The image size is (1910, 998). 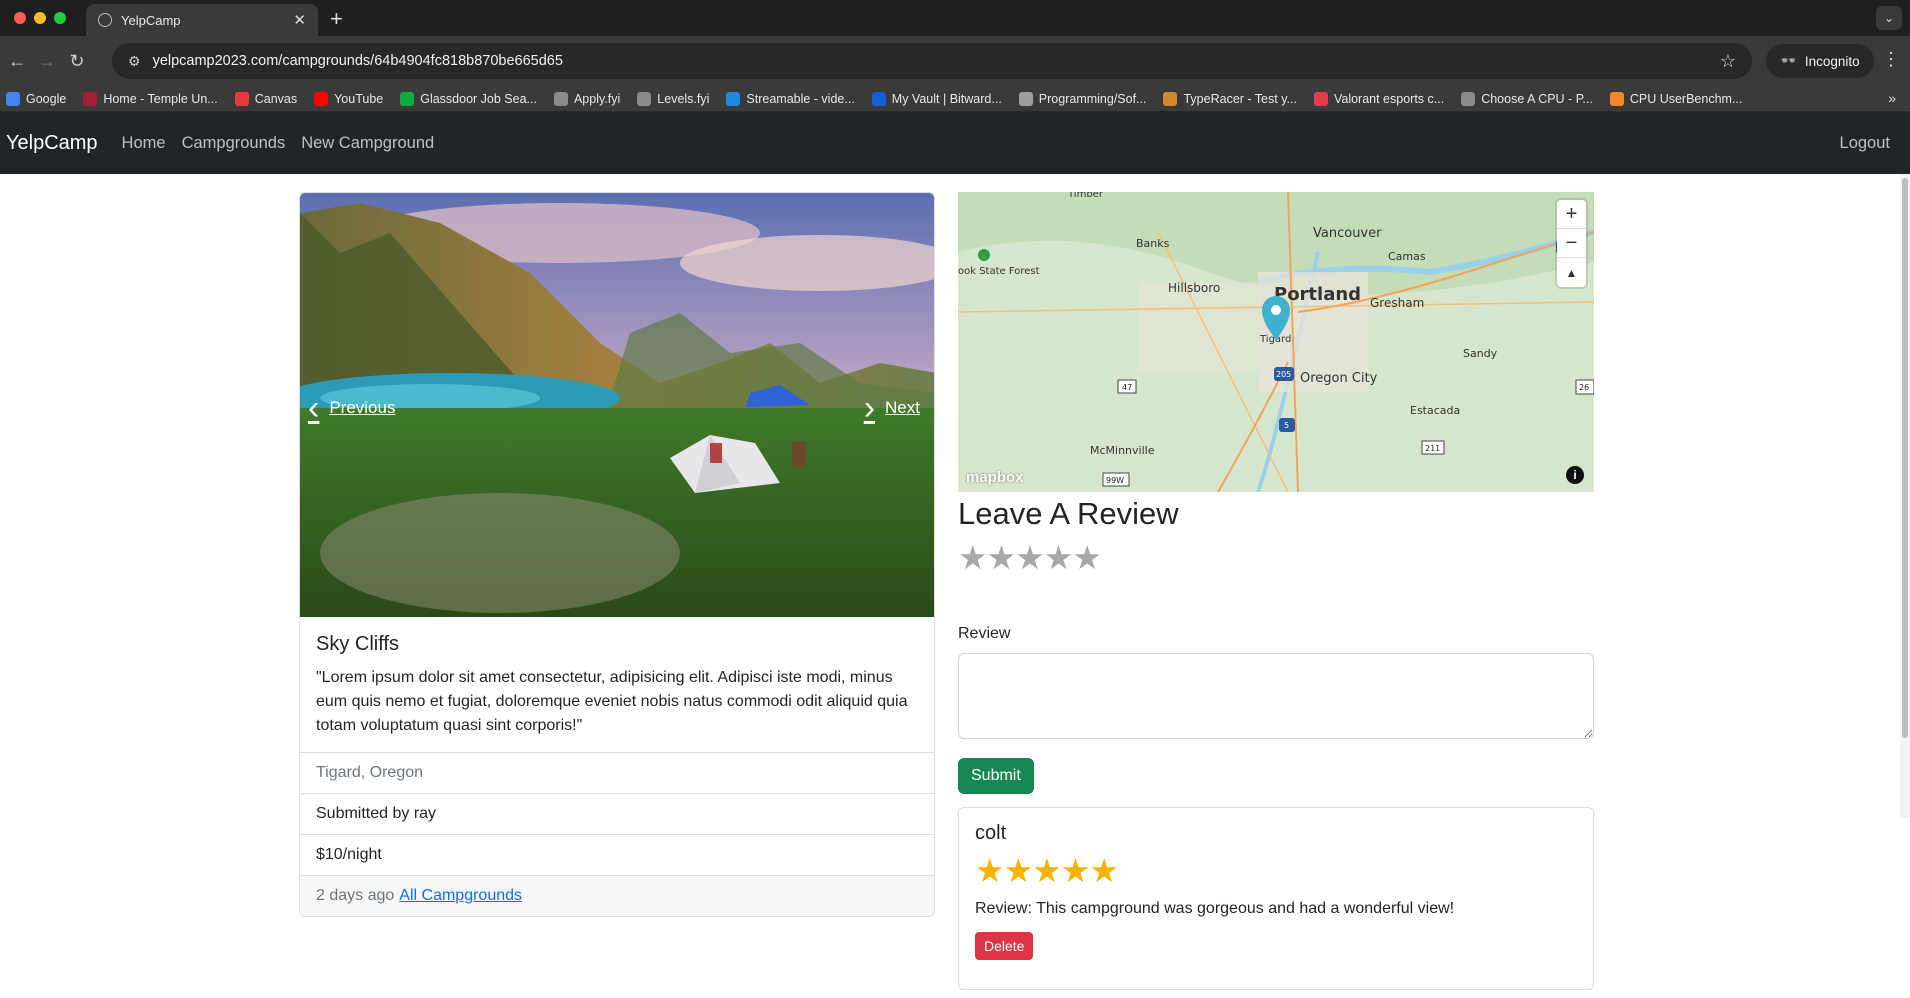 What do you see at coordinates (1571, 243) in the screenshot?
I see `zoom-out-button: −` at bounding box center [1571, 243].